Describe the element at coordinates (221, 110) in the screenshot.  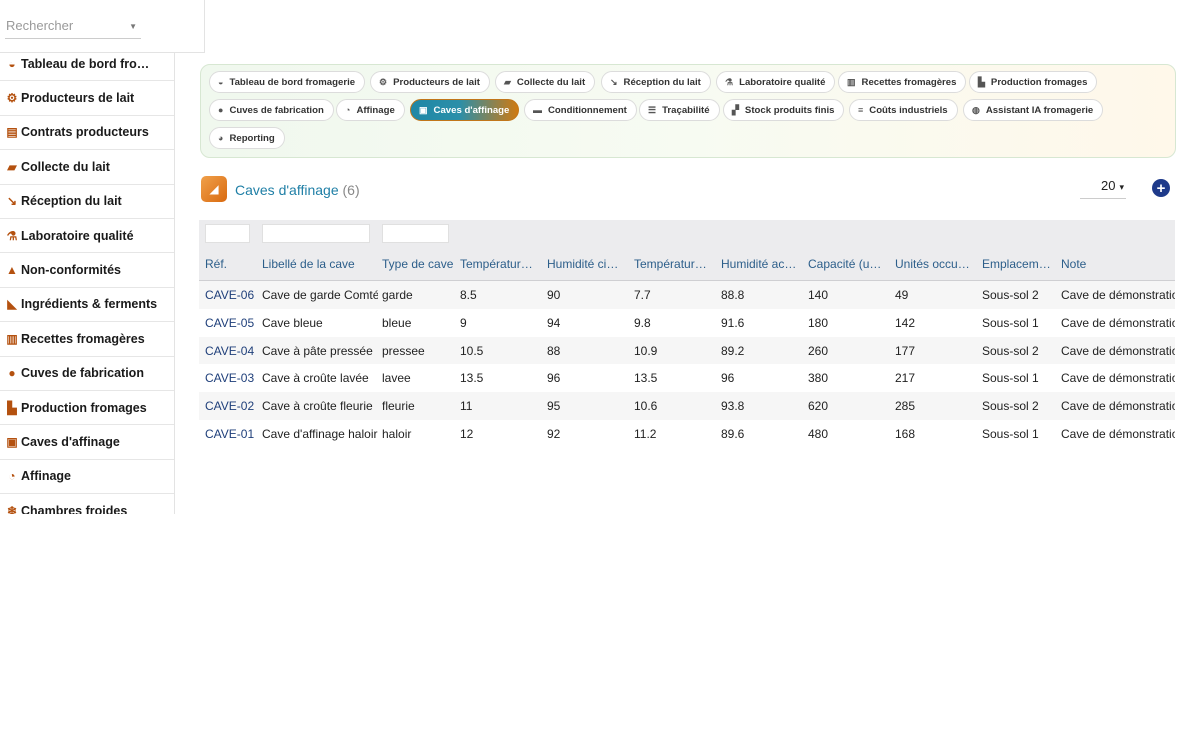
I see `droplet-icon: ●` at that location.